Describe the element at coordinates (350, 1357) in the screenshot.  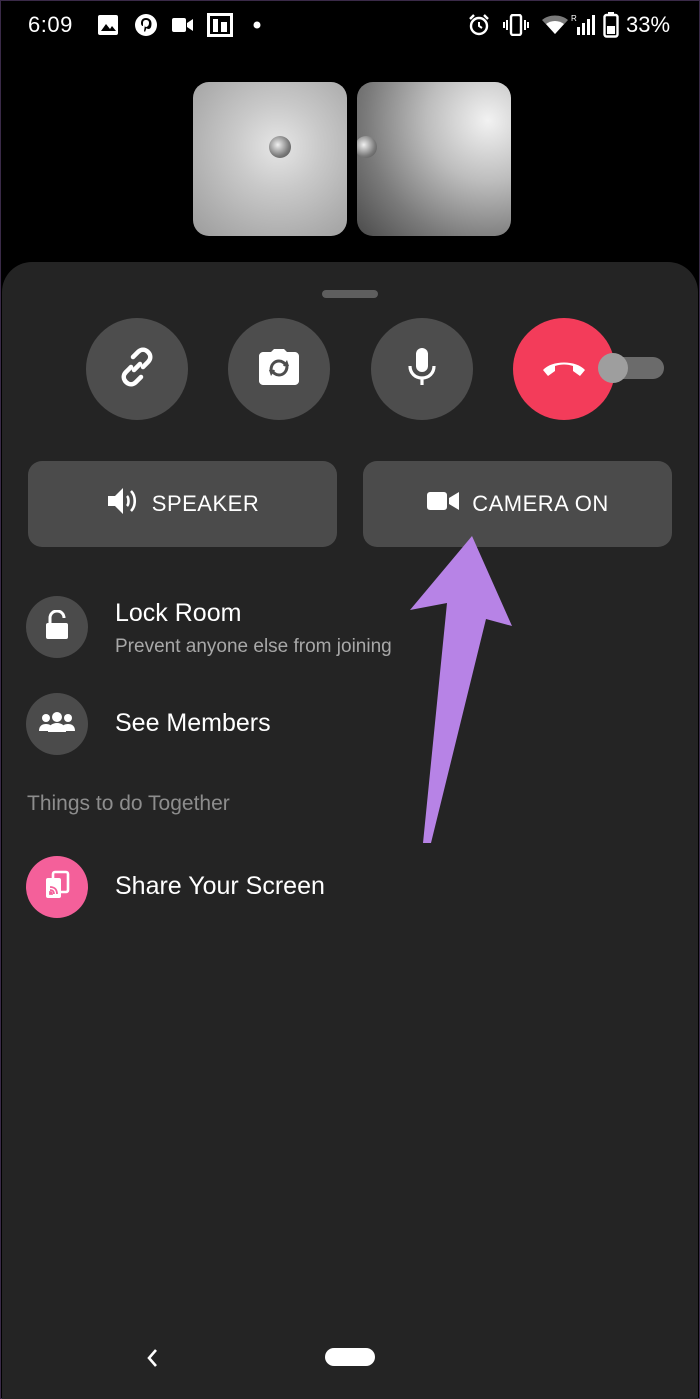
I see `home-pill-icon` at that location.